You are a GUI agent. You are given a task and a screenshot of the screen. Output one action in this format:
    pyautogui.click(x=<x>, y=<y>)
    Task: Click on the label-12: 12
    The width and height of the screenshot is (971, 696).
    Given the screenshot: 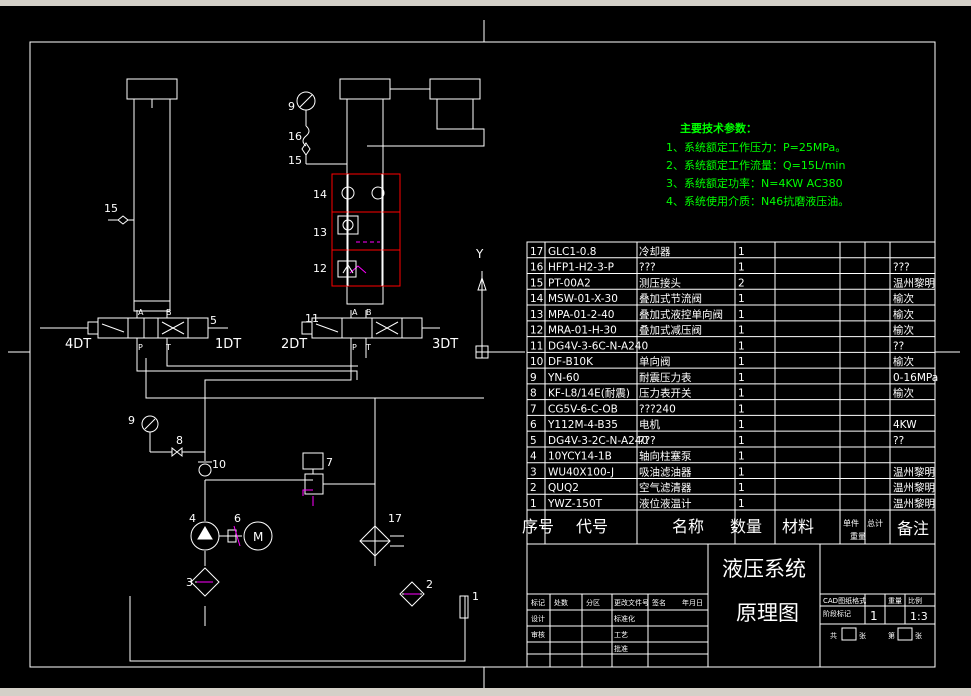 What is the action you would take?
    pyautogui.click(x=320, y=268)
    